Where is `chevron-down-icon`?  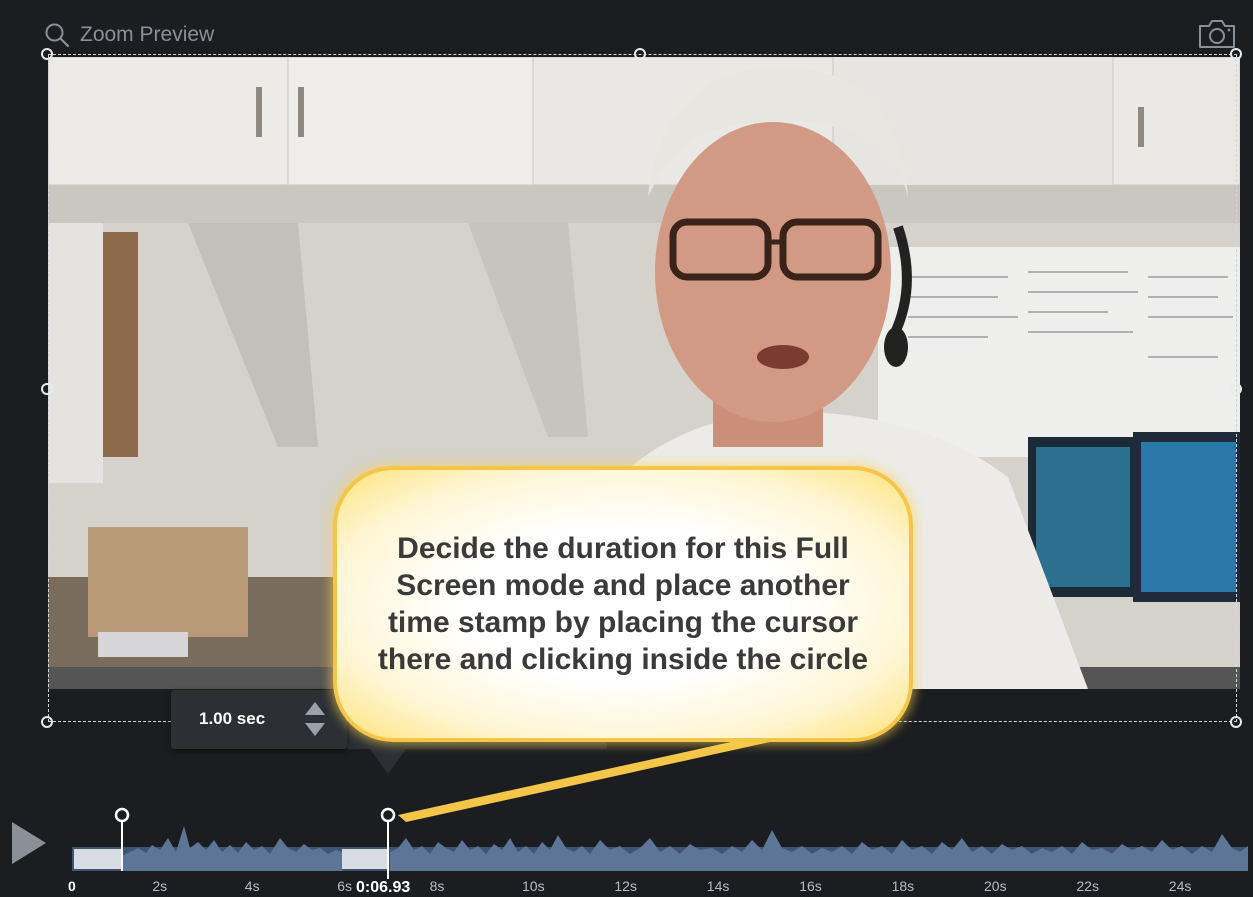
chevron-down-icon is located at coordinates (315, 729).